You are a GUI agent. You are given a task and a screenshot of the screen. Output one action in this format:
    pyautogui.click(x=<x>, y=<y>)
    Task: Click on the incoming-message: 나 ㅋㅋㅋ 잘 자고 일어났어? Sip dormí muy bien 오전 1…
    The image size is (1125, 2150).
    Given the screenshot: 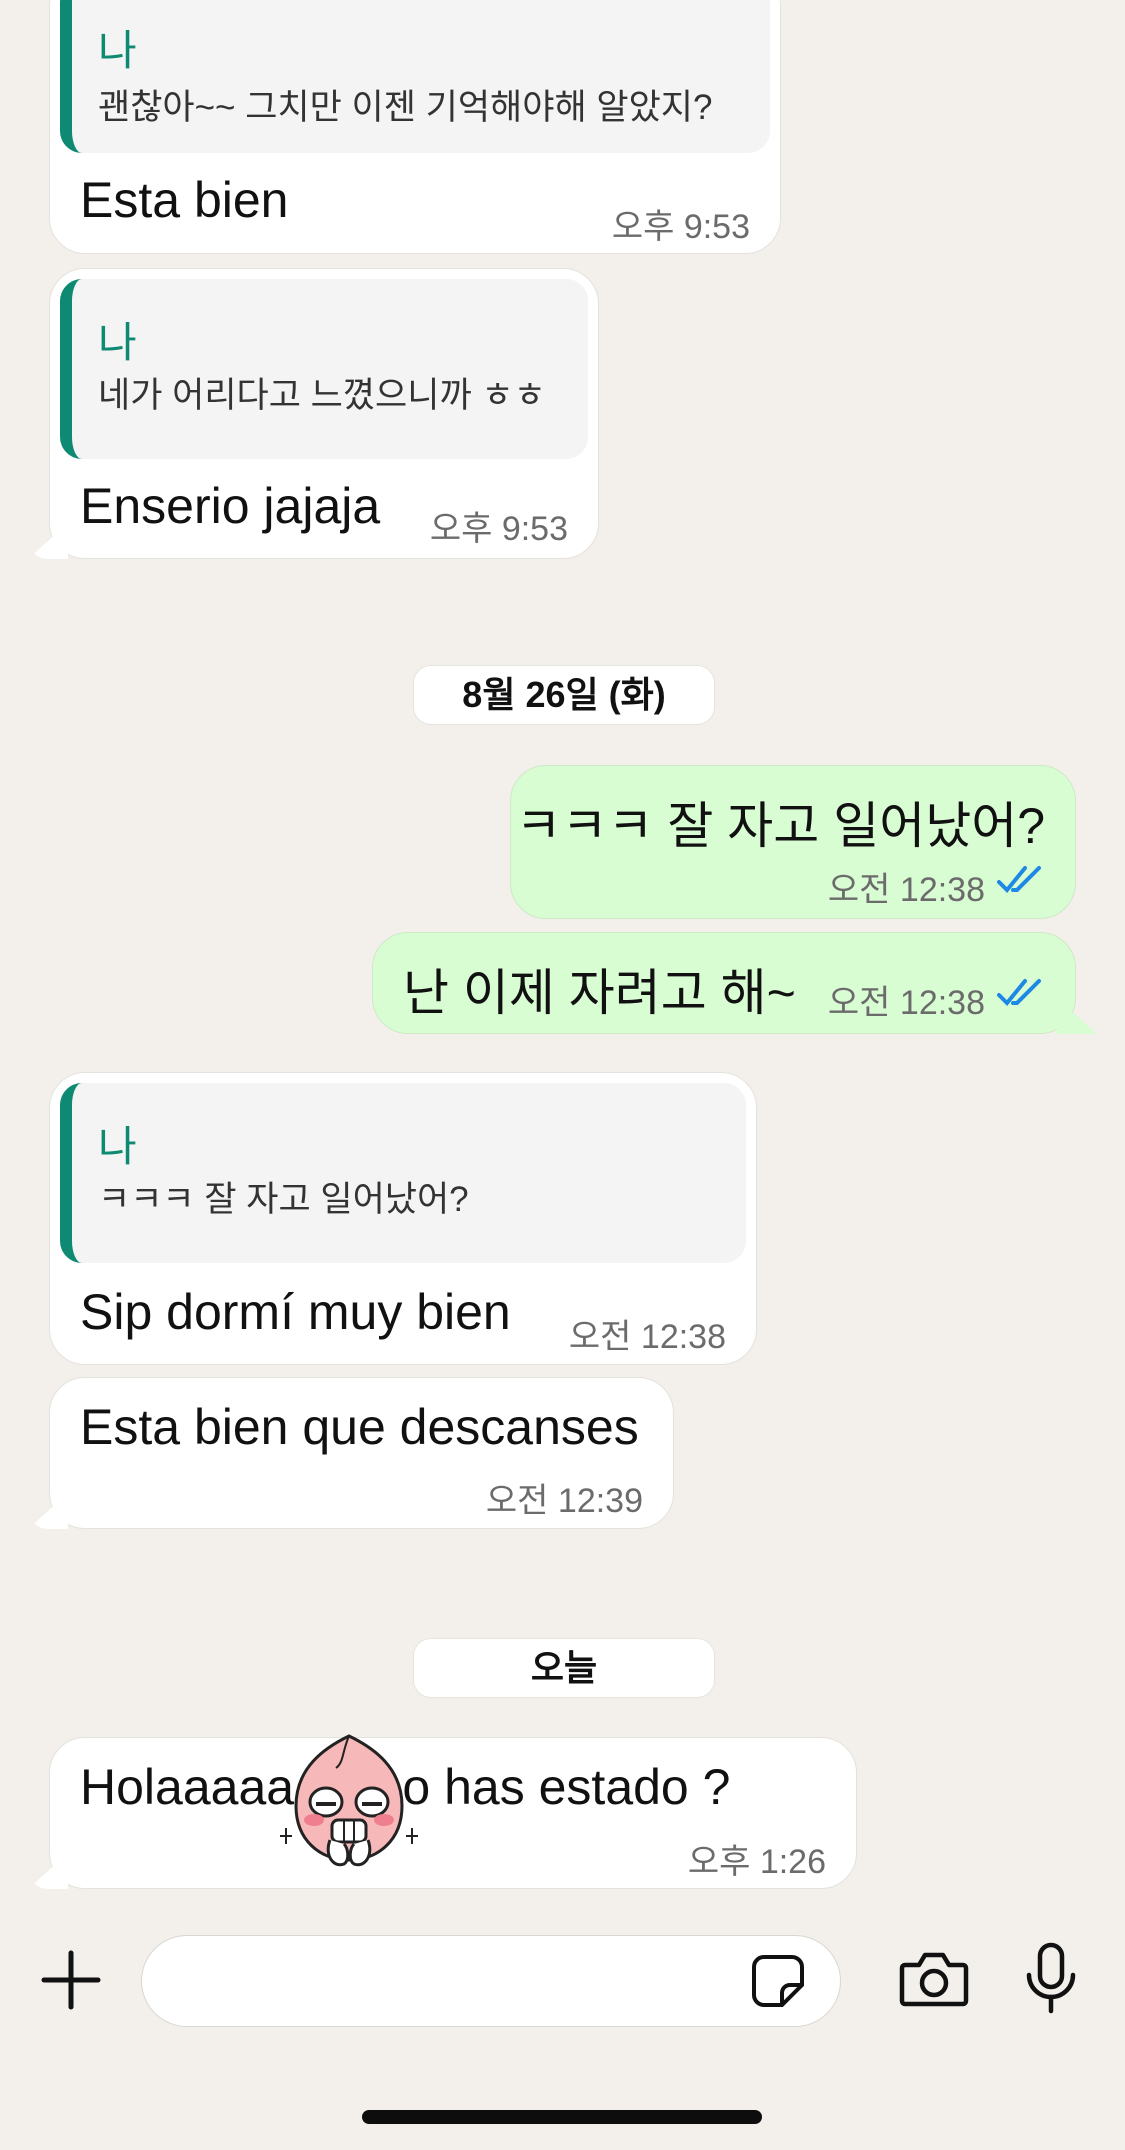 What is the action you would take?
    pyautogui.click(x=403, y=1218)
    